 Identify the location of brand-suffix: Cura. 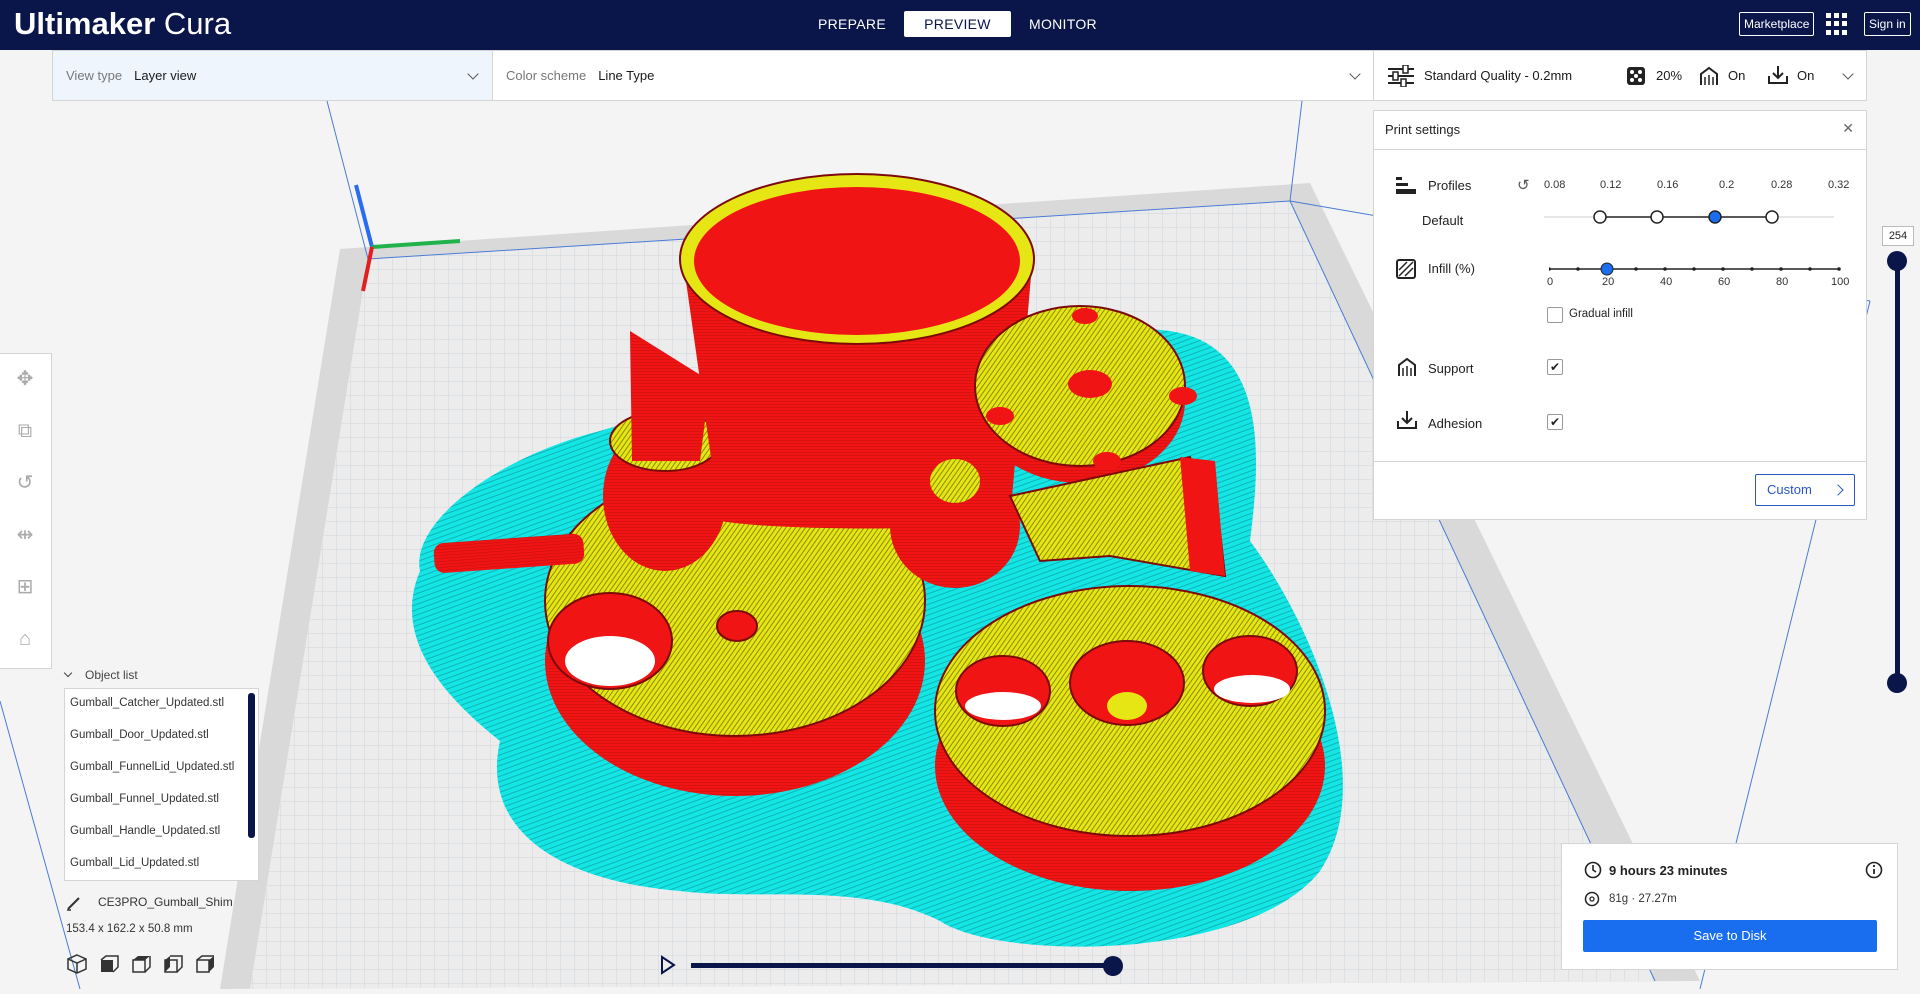
(197, 23).